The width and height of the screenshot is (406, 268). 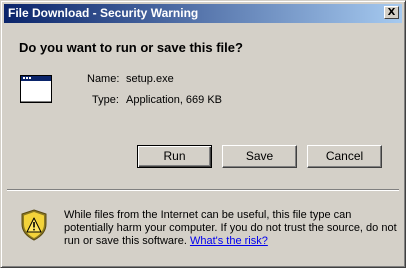 I want to click on close-icon: X, so click(x=391, y=12).